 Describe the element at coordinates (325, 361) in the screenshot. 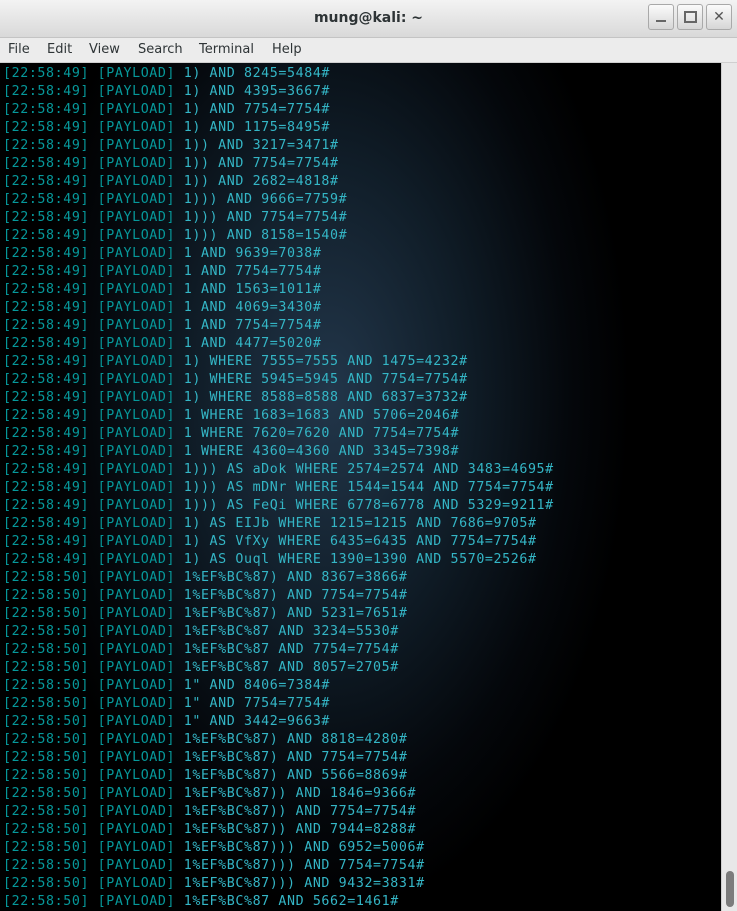

I see `line-payload: 1) WHERE 7555=7555 AND 1475=4232#` at that location.